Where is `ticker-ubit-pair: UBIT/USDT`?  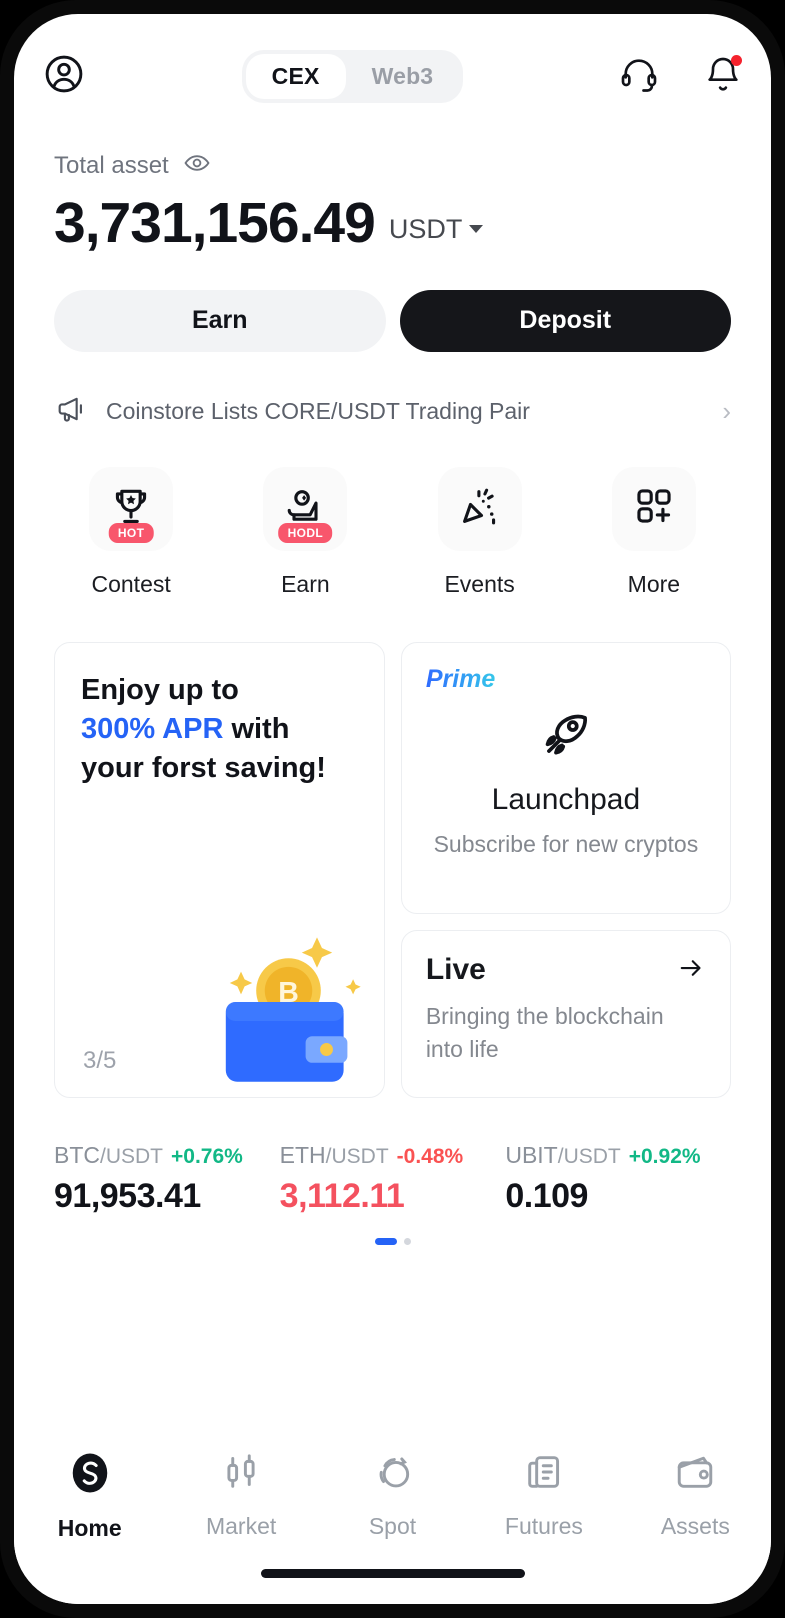 ticker-ubit-pair: UBIT/USDT is located at coordinates (562, 1155).